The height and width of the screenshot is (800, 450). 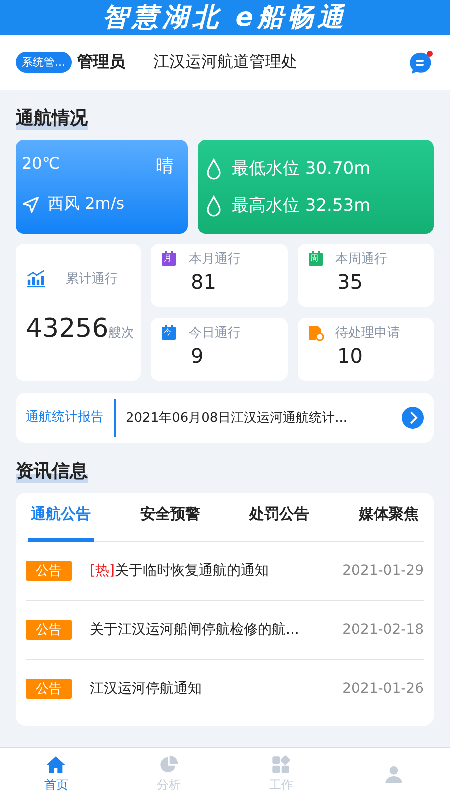 I want to click on calendar-label: 今, so click(x=168, y=333).